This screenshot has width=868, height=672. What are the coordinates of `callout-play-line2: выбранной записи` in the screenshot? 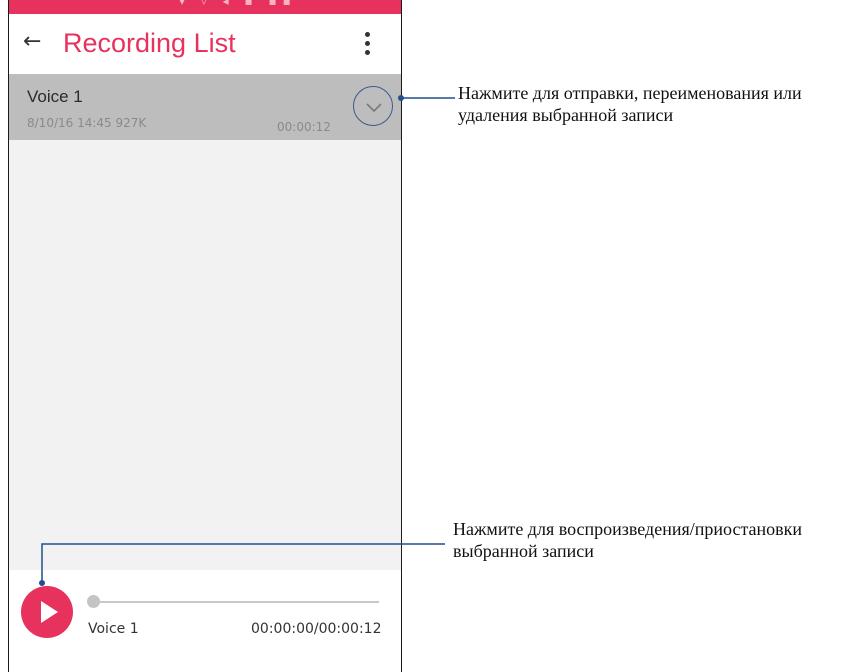 It's located at (523, 551).